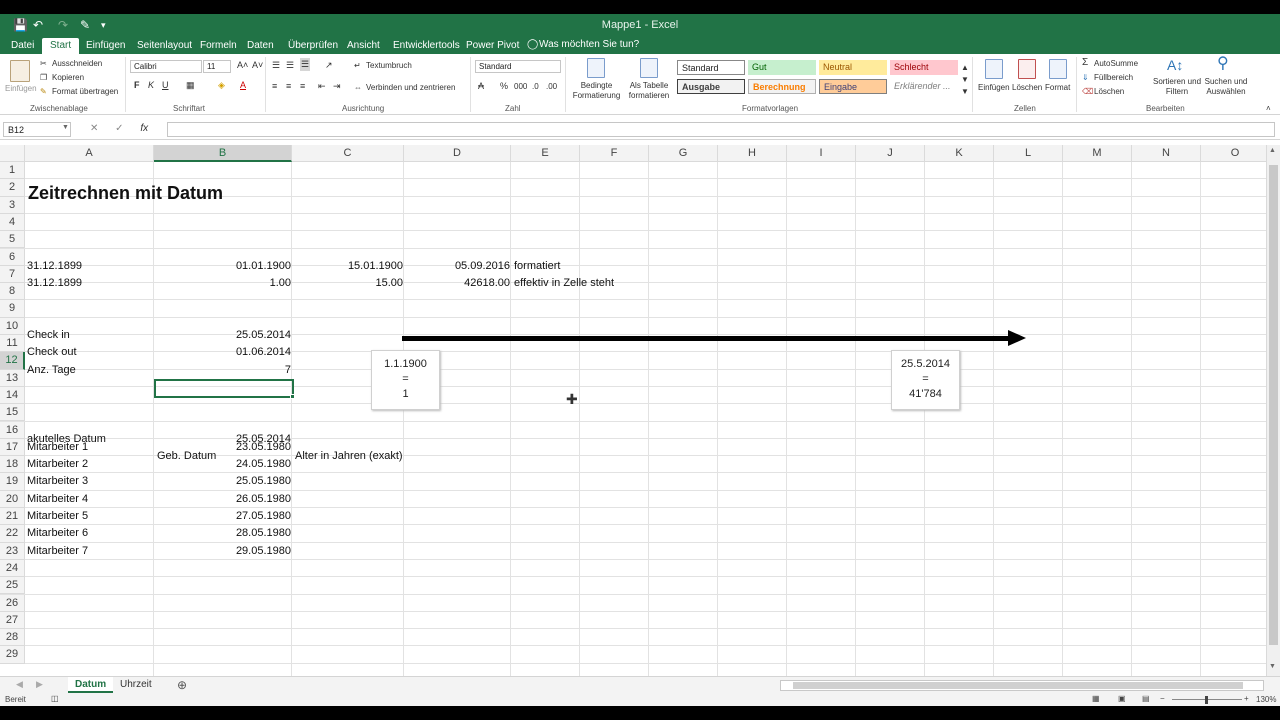  Describe the element at coordinates (52, 352) in the screenshot. I see `cell-a10: Check out` at that location.